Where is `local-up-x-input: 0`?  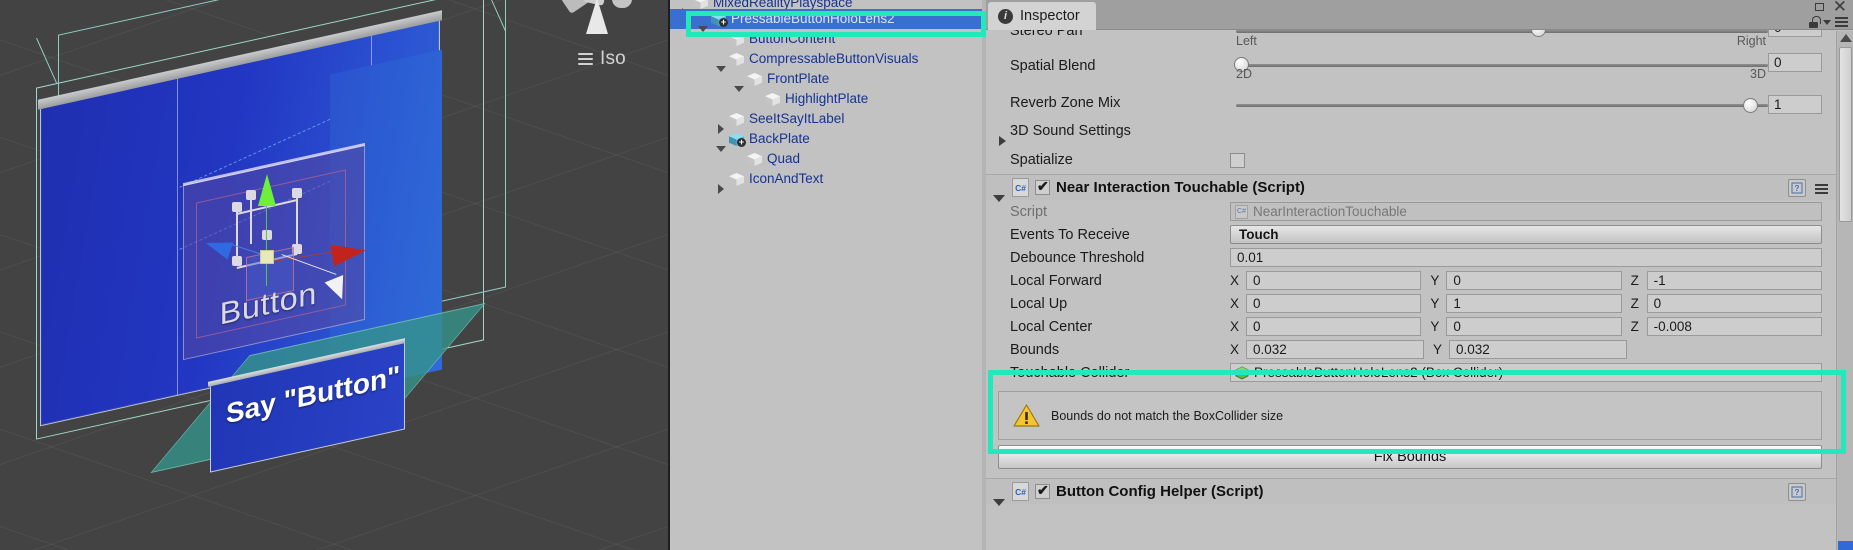 local-up-x-input: 0 is located at coordinates (1334, 303).